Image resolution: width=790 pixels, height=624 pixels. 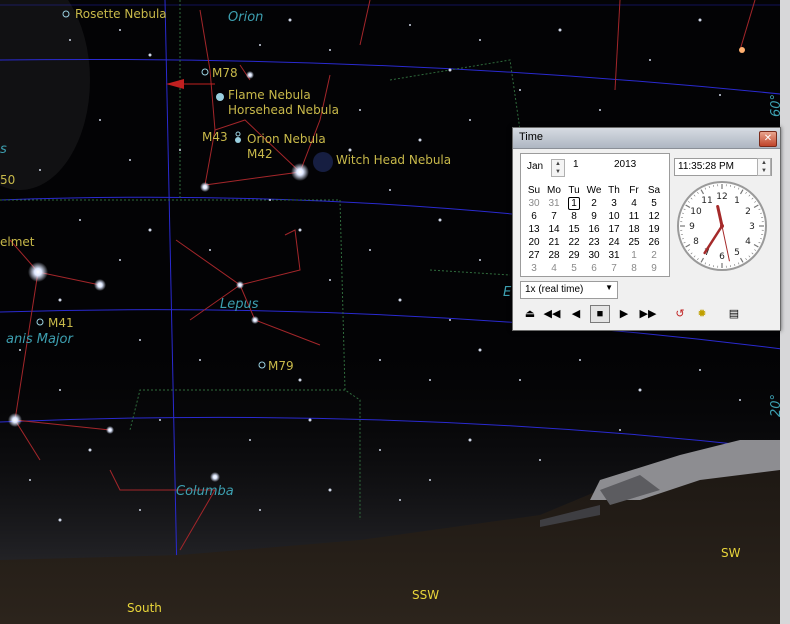 I want to click on calendar-day: 22, so click(x=574, y=242).